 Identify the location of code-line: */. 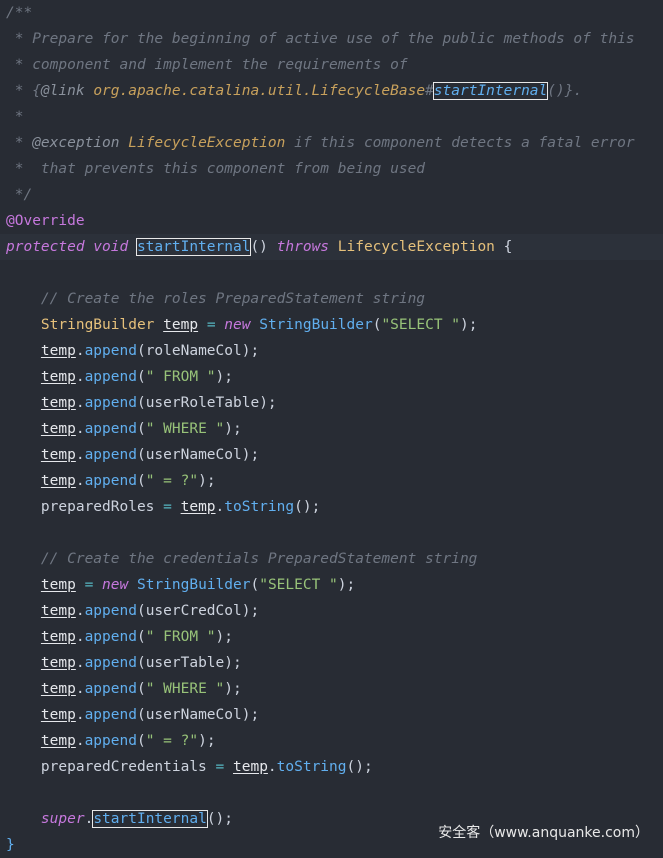
(331, 195).